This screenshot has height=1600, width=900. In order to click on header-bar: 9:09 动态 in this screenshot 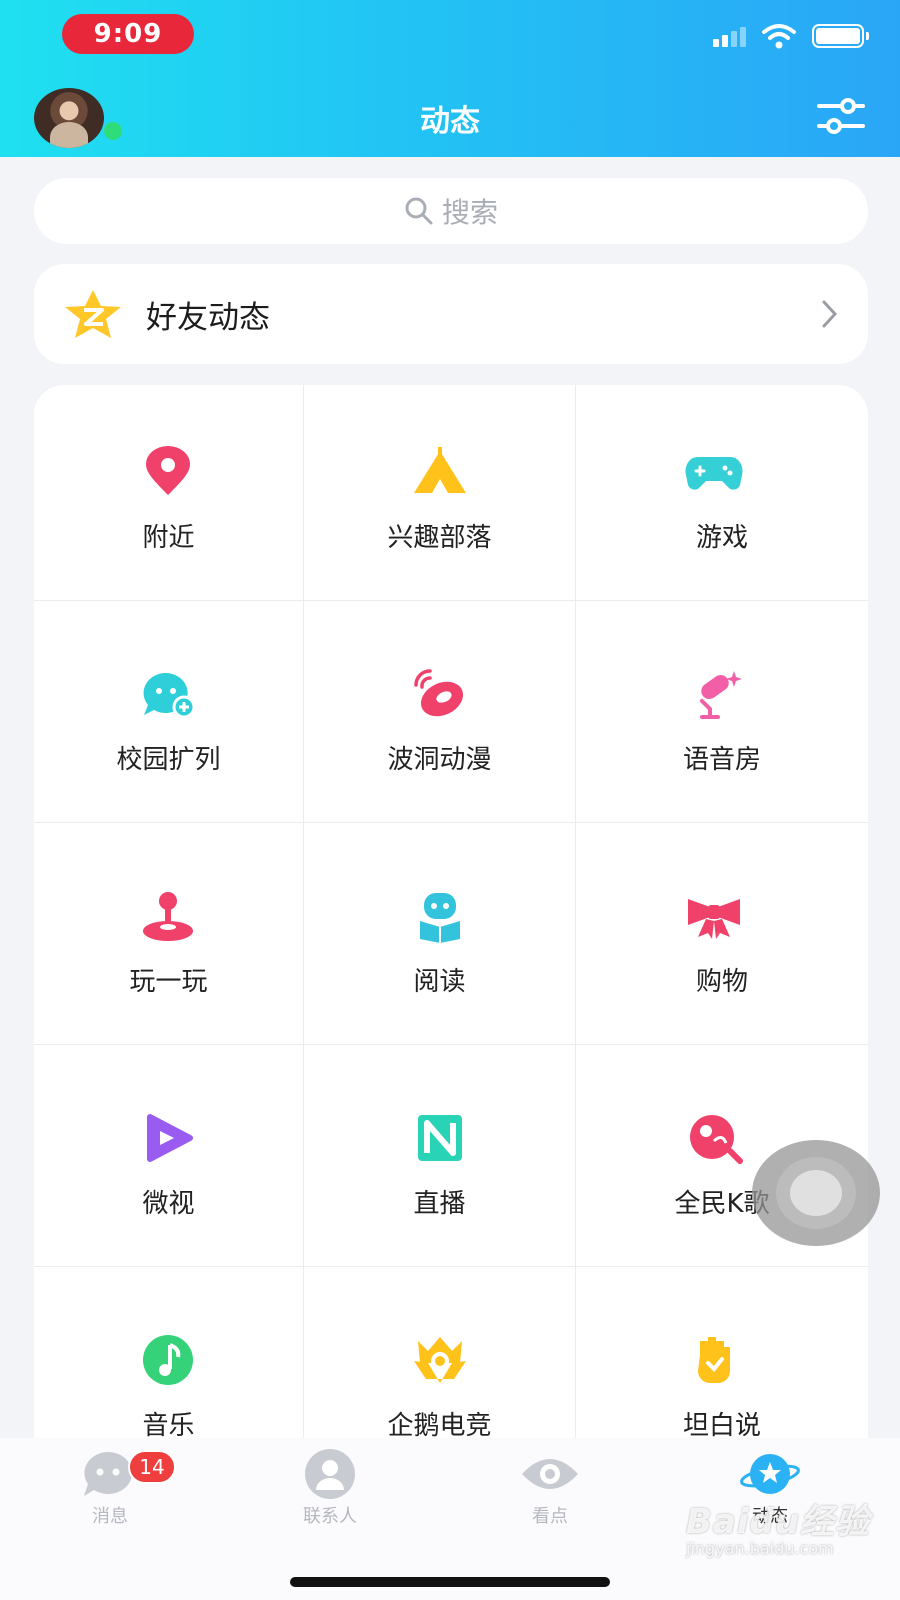, I will do `click(450, 78)`.